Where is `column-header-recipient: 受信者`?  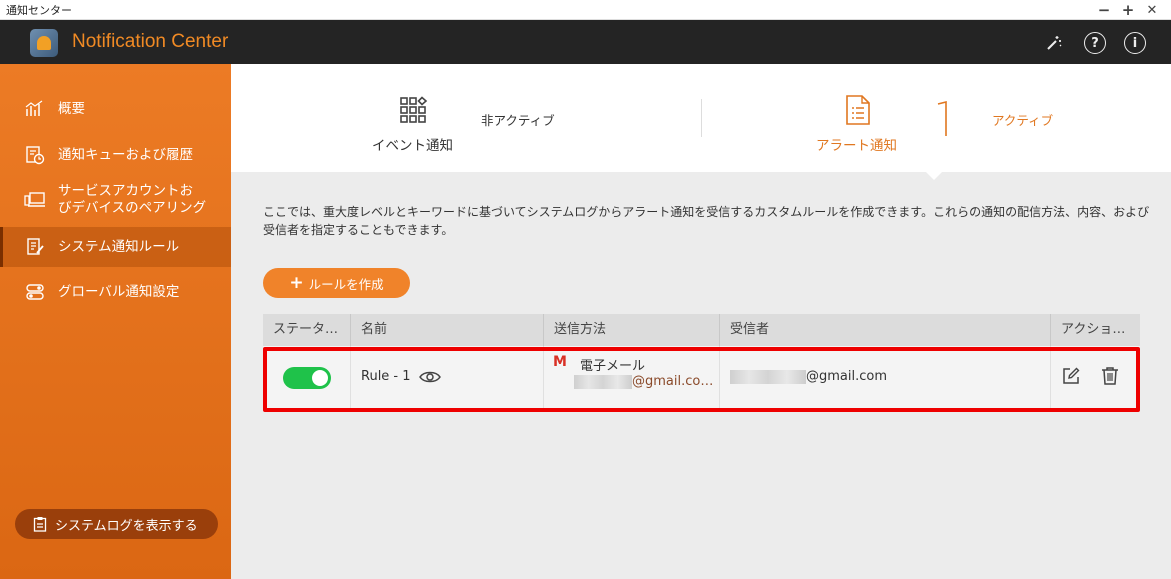
column-header-recipient: 受信者 is located at coordinates (884, 330).